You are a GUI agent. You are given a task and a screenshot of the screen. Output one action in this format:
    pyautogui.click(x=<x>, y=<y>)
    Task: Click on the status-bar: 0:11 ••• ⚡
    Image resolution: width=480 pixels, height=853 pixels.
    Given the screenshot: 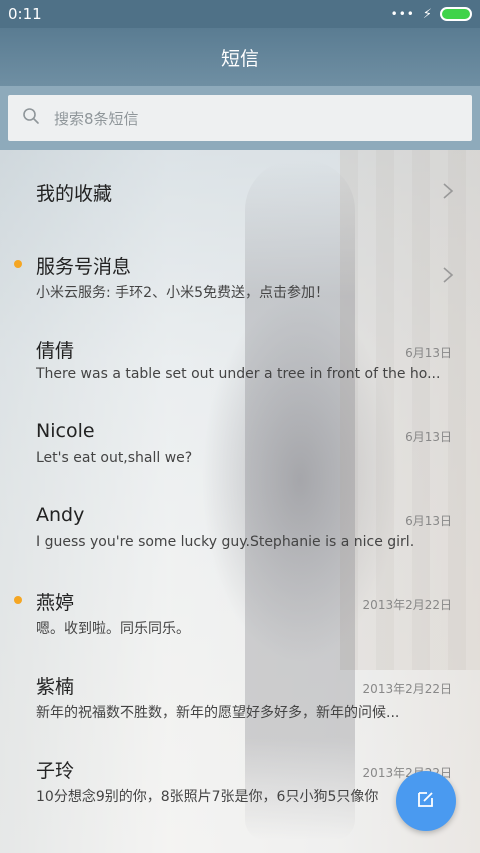 What is the action you would take?
    pyautogui.click(x=240, y=14)
    